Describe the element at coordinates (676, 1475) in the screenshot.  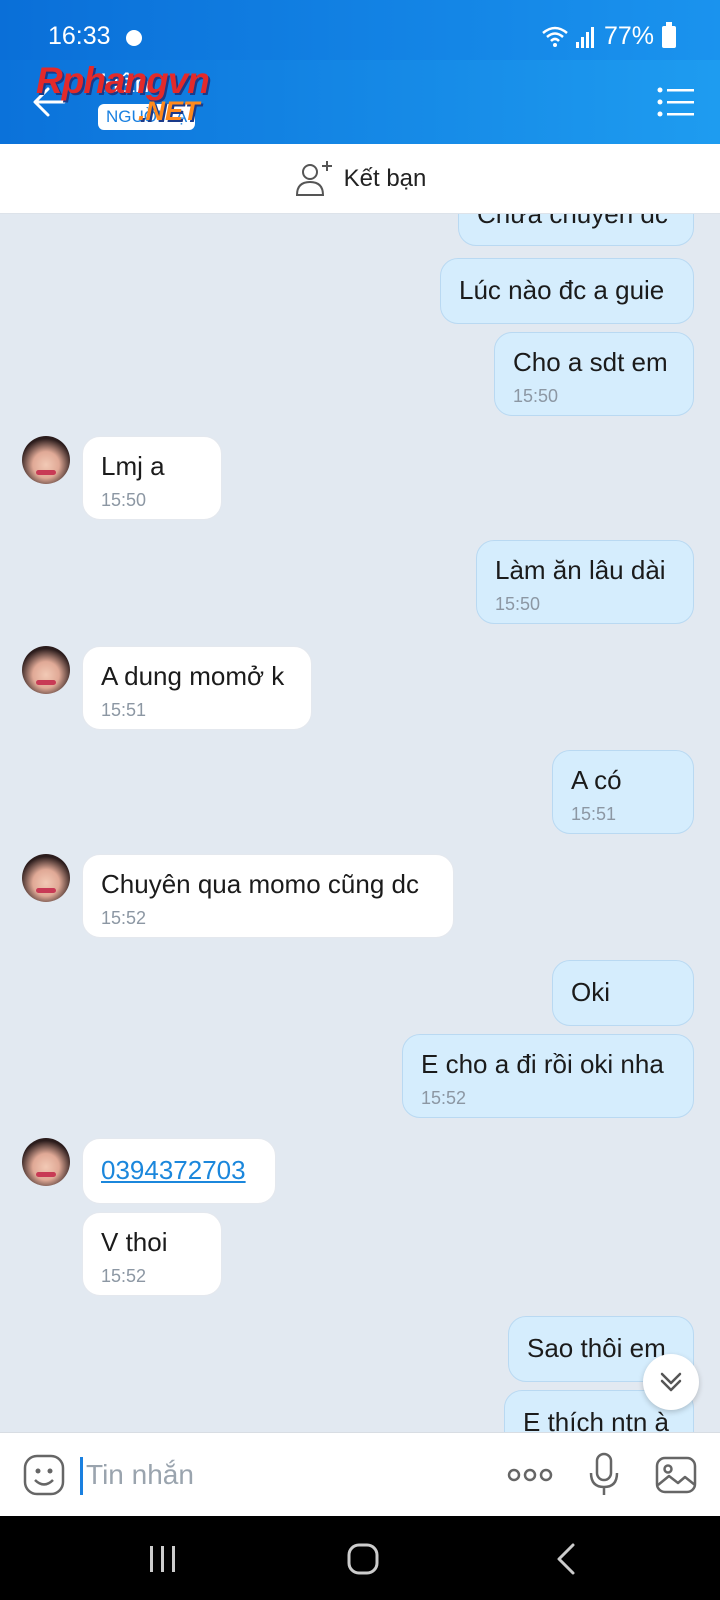
I see `image-icon` at that location.